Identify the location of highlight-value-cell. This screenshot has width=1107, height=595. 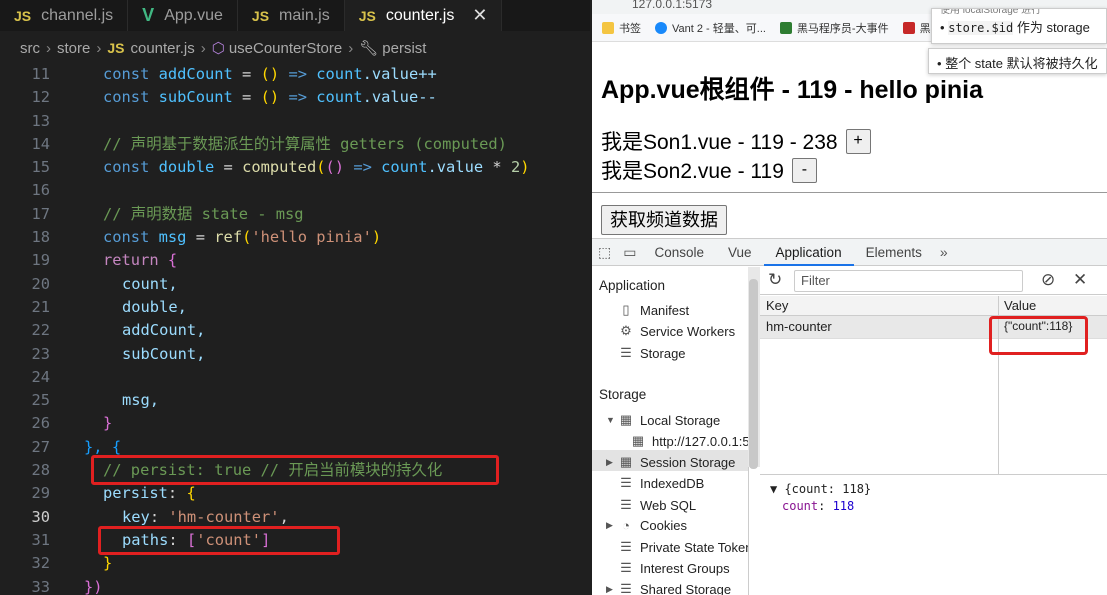
(1038, 335).